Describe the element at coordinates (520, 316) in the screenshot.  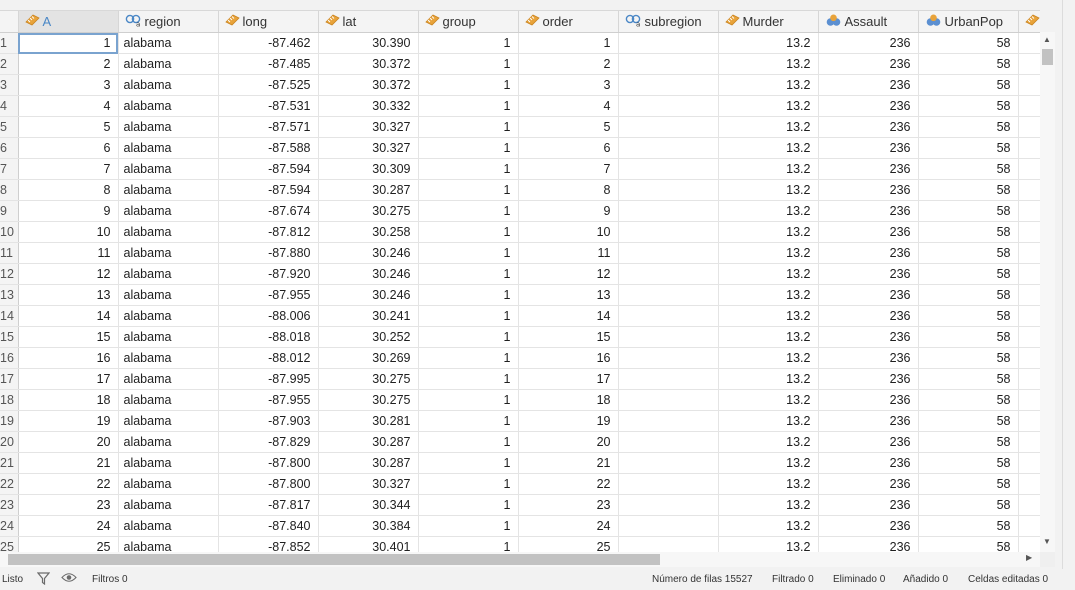
I see `table-row: 14 14 alabama -88.006 30.241 1 14 13.2 236 58` at that location.